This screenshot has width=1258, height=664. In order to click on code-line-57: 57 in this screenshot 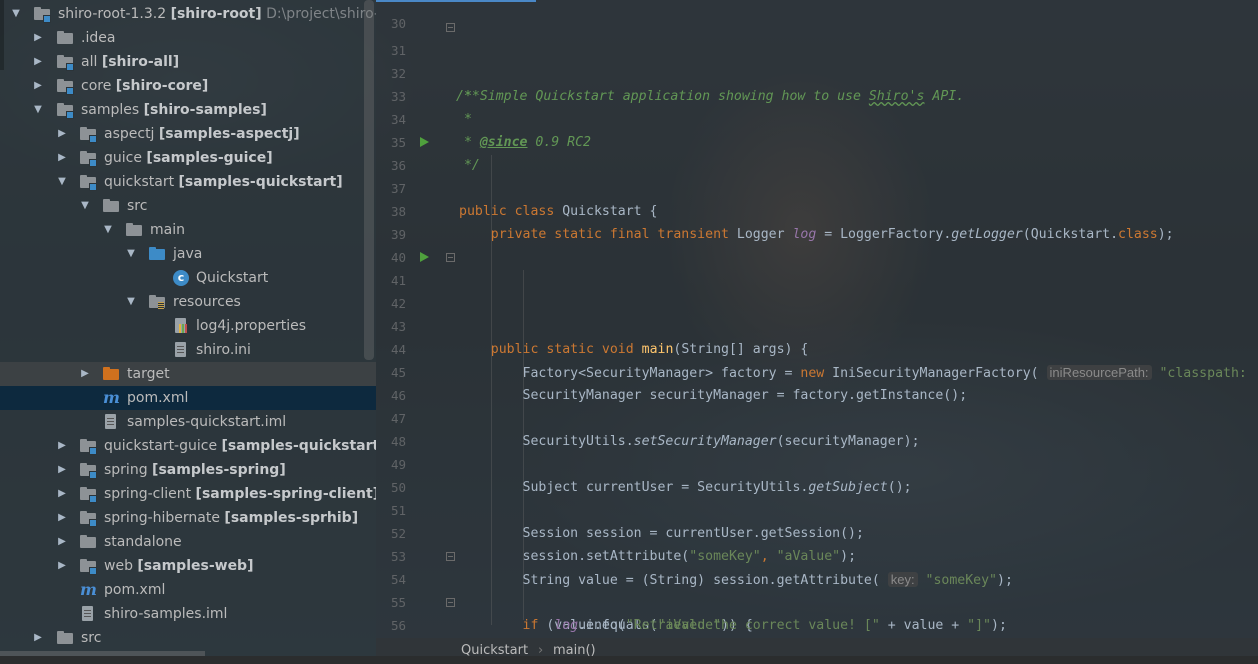, I will do `click(817, 625)`.